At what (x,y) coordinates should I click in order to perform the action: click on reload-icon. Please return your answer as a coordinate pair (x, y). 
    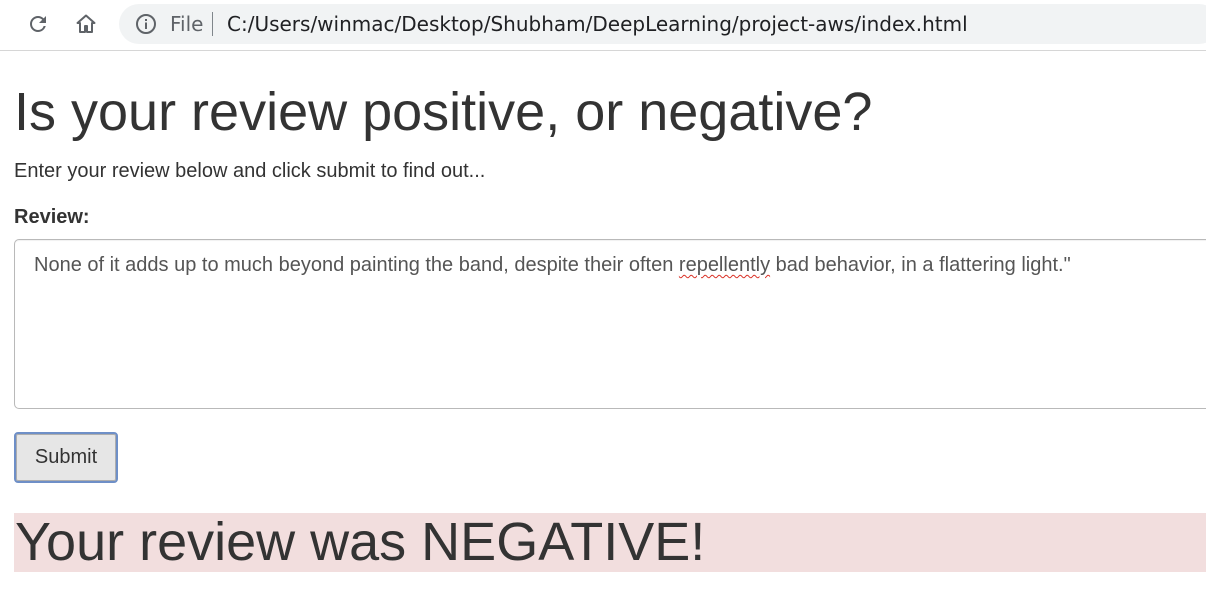
    Looking at the image, I should click on (38, 23).